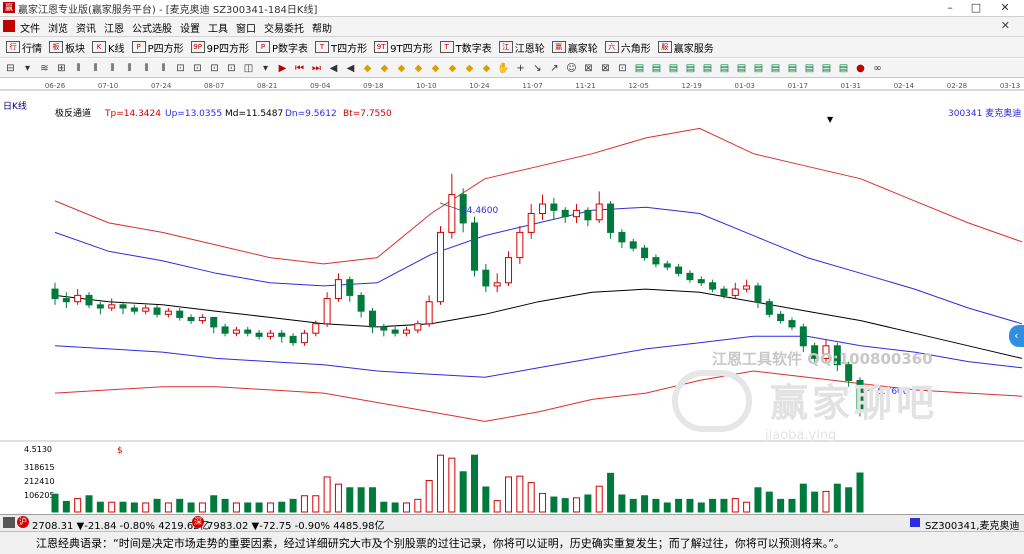 The image size is (1024, 554). Describe the element at coordinates (520, 68) in the screenshot. I see `drawing-tool-icon: +` at that location.